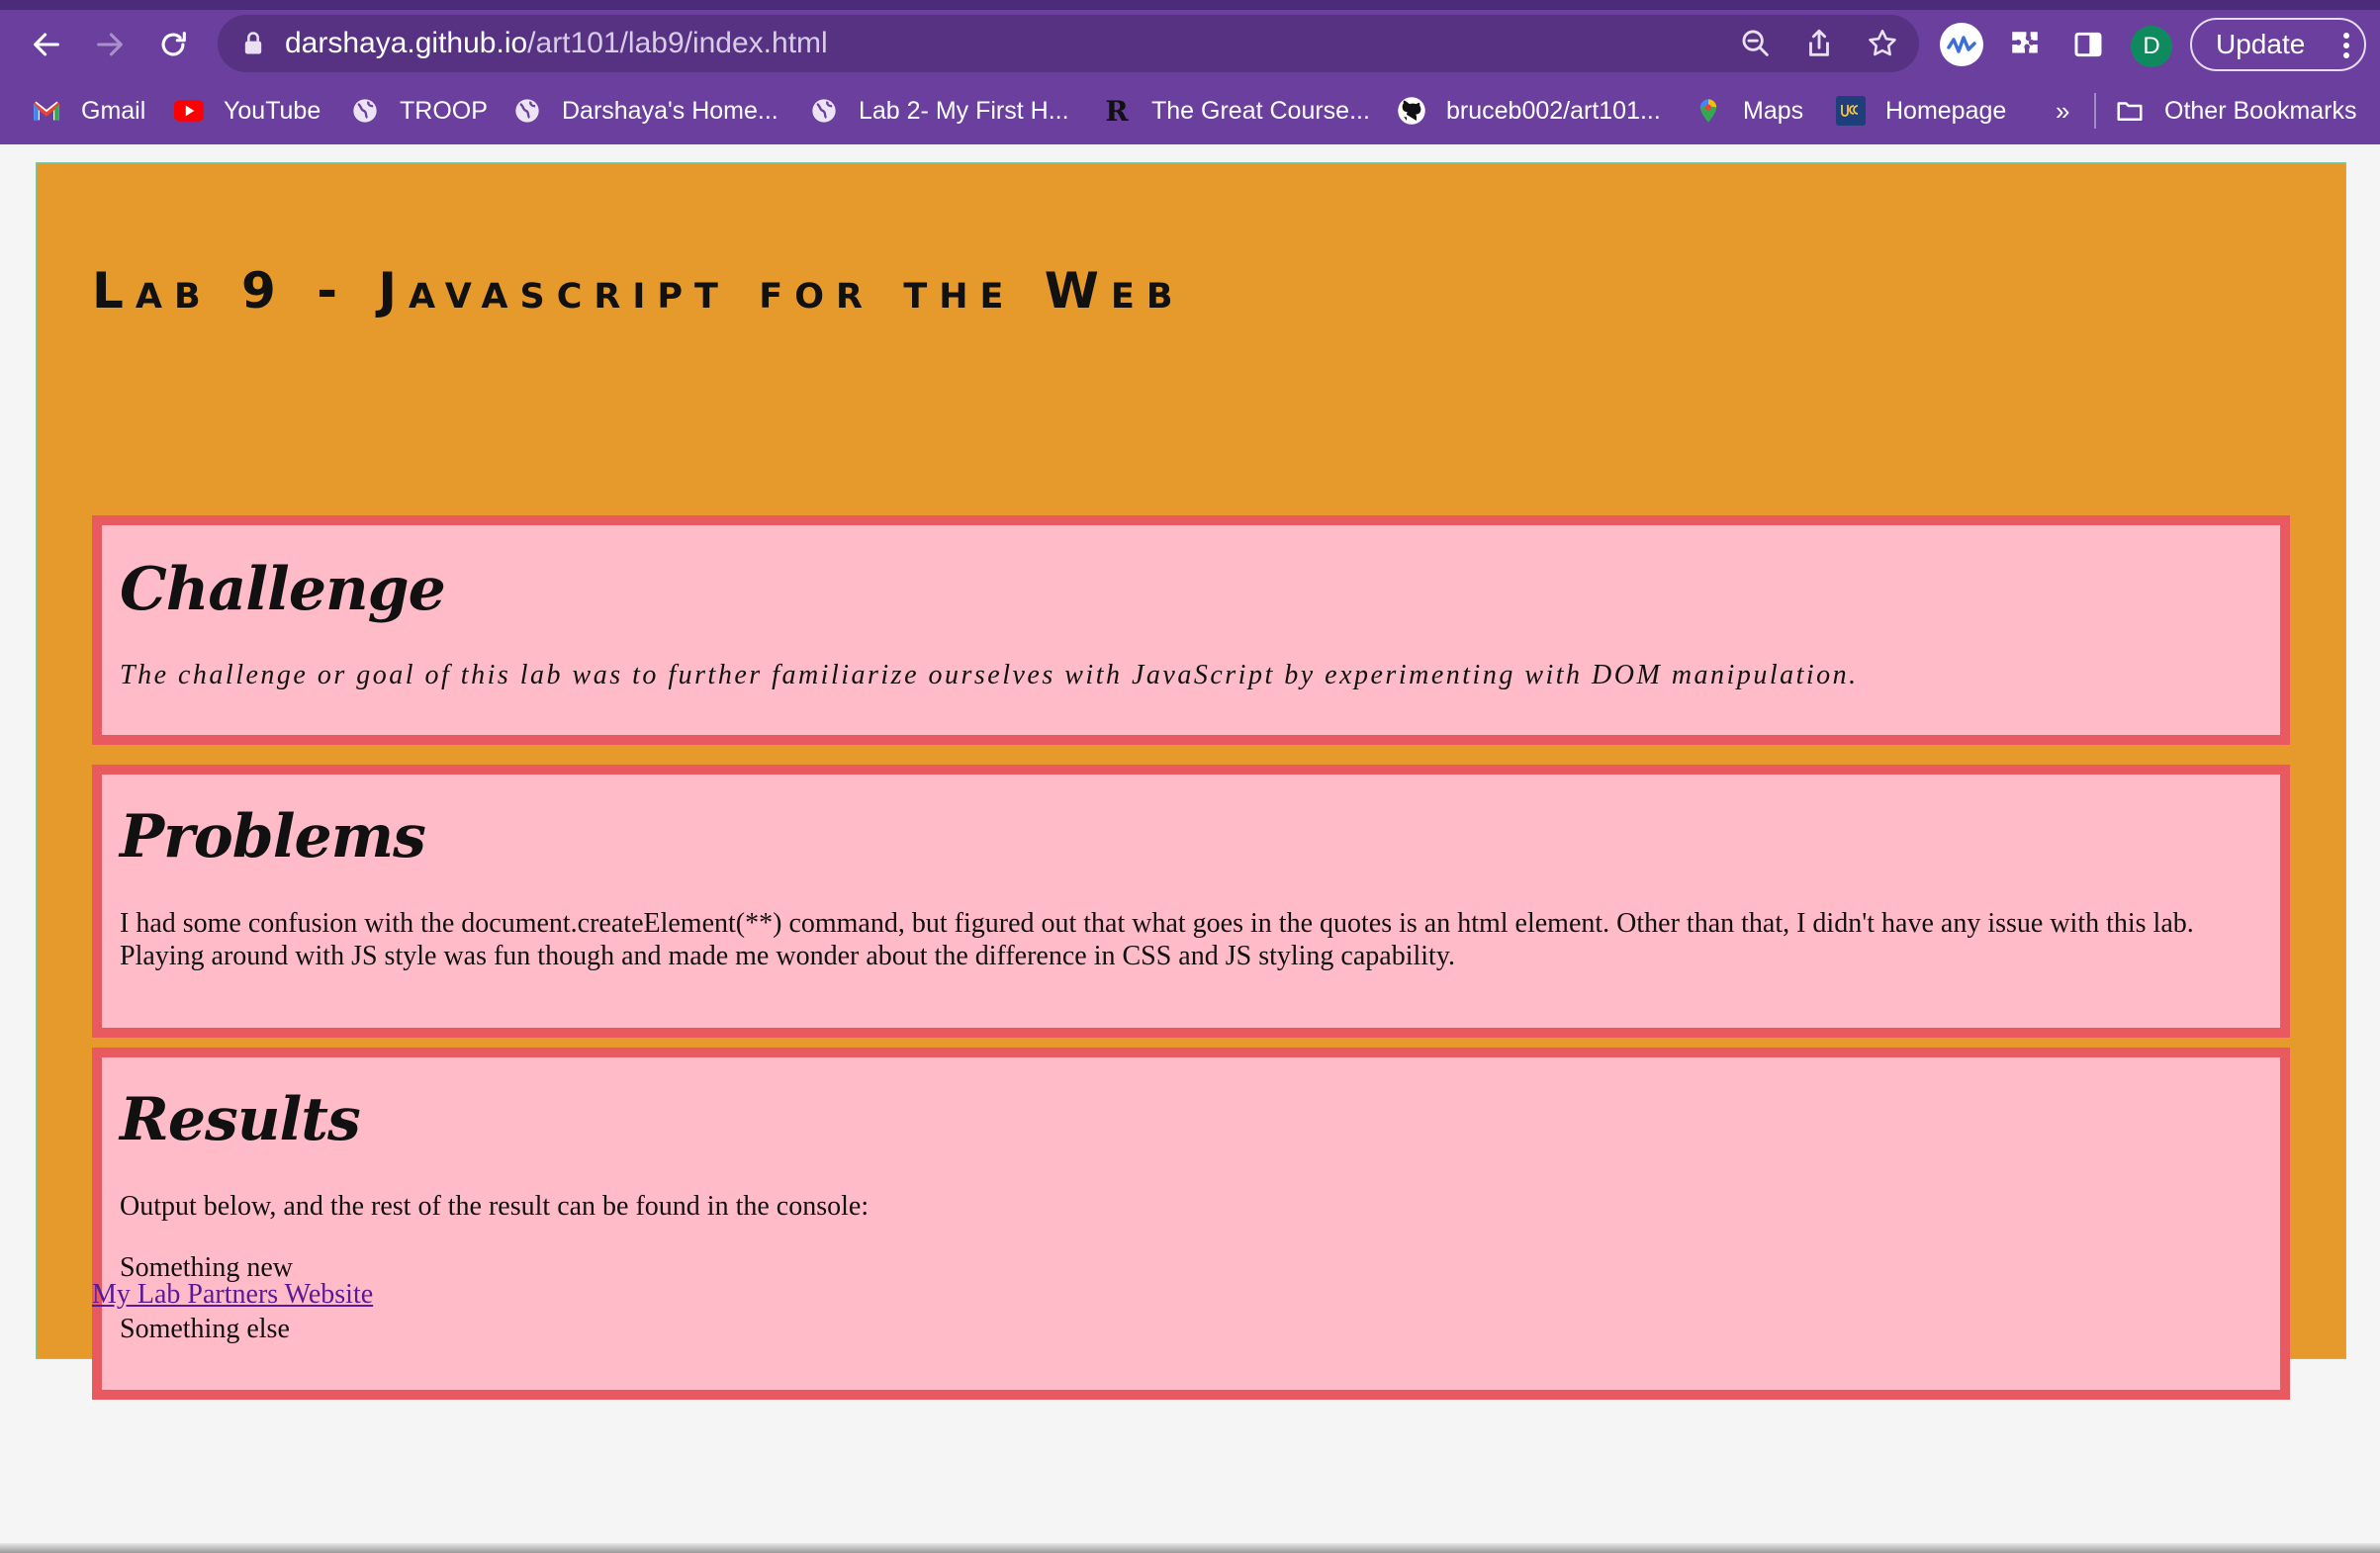  What do you see at coordinates (2346, 45) in the screenshot?
I see `more-vert-icon` at bounding box center [2346, 45].